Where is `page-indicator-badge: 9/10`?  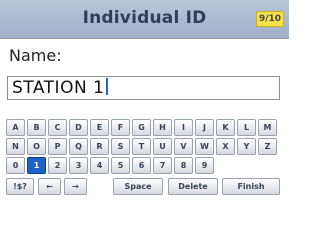
page-indicator-badge: 9/10 is located at coordinates (270, 19).